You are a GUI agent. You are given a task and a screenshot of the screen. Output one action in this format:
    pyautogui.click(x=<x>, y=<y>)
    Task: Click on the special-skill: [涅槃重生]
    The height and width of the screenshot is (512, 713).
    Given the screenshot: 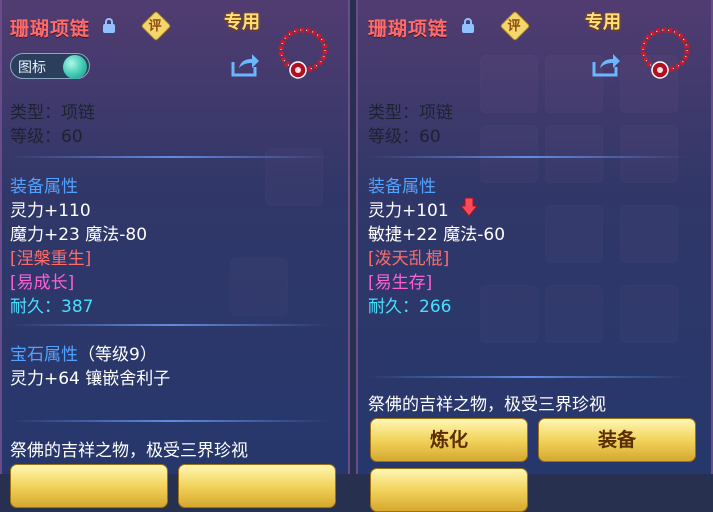 What is the action you would take?
    pyautogui.click(x=51, y=259)
    